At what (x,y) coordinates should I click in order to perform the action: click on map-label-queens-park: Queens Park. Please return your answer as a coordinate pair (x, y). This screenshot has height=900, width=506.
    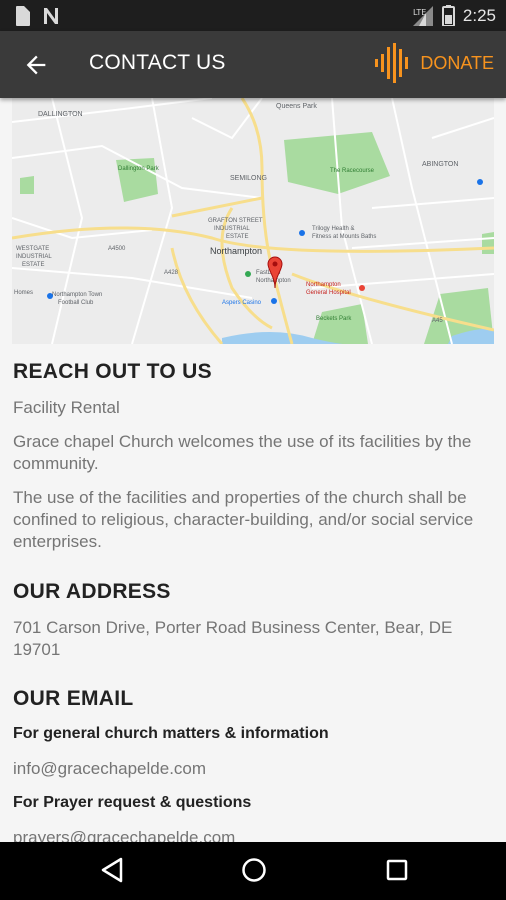
    Looking at the image, I should click on (296, 106).